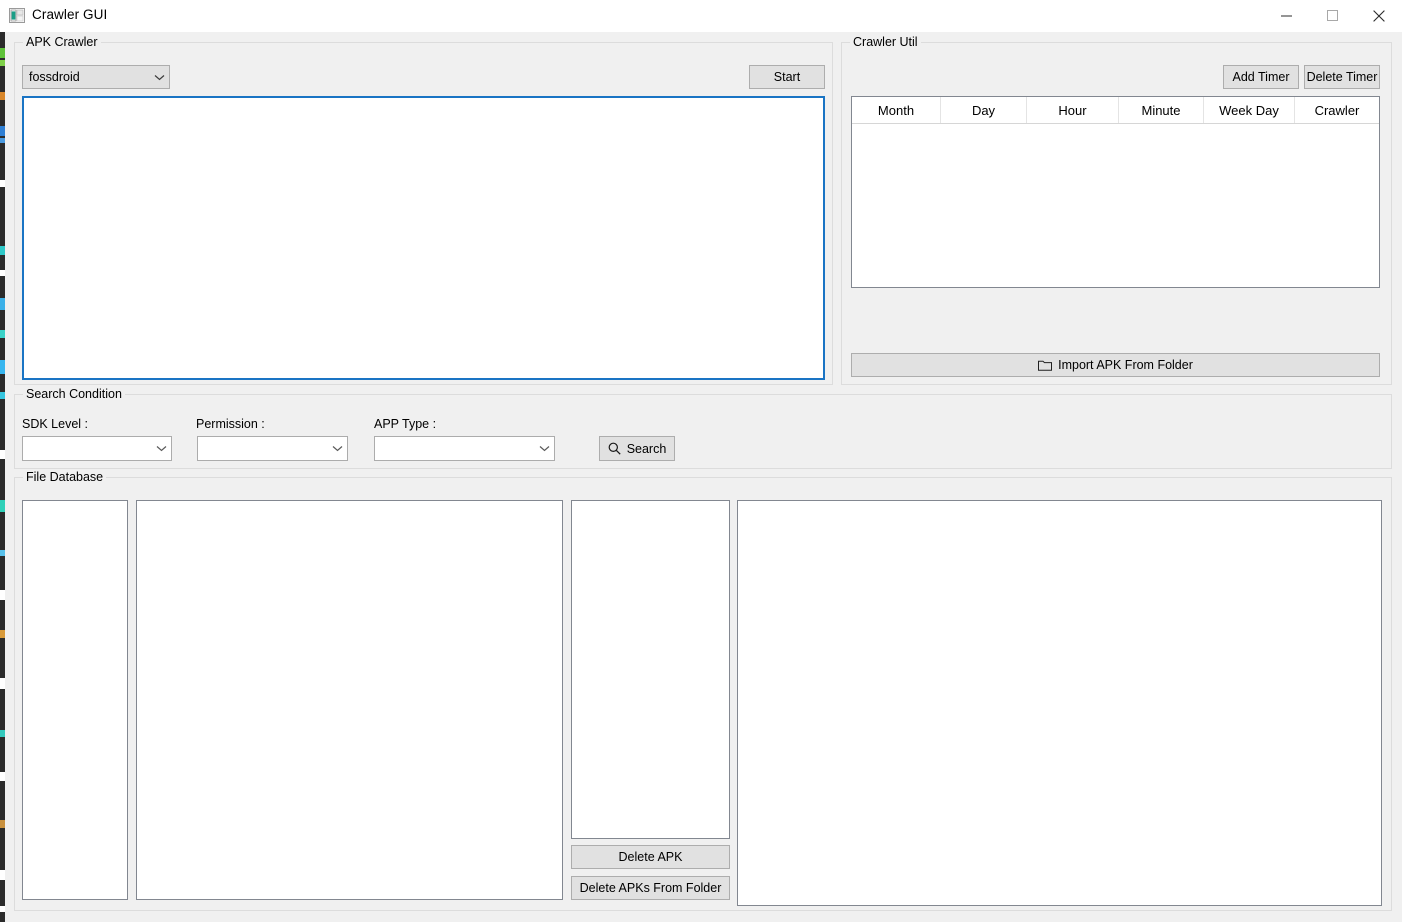  Describe the element at coordinates (55, 424) in the screenshot. I see `sdk-level-label: SDK Level :` at that location.